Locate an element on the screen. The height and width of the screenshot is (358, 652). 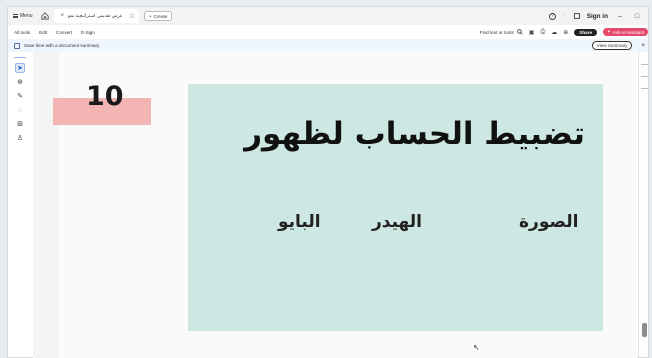
pen-icon: ✎ is located at coordinates (20, 96).